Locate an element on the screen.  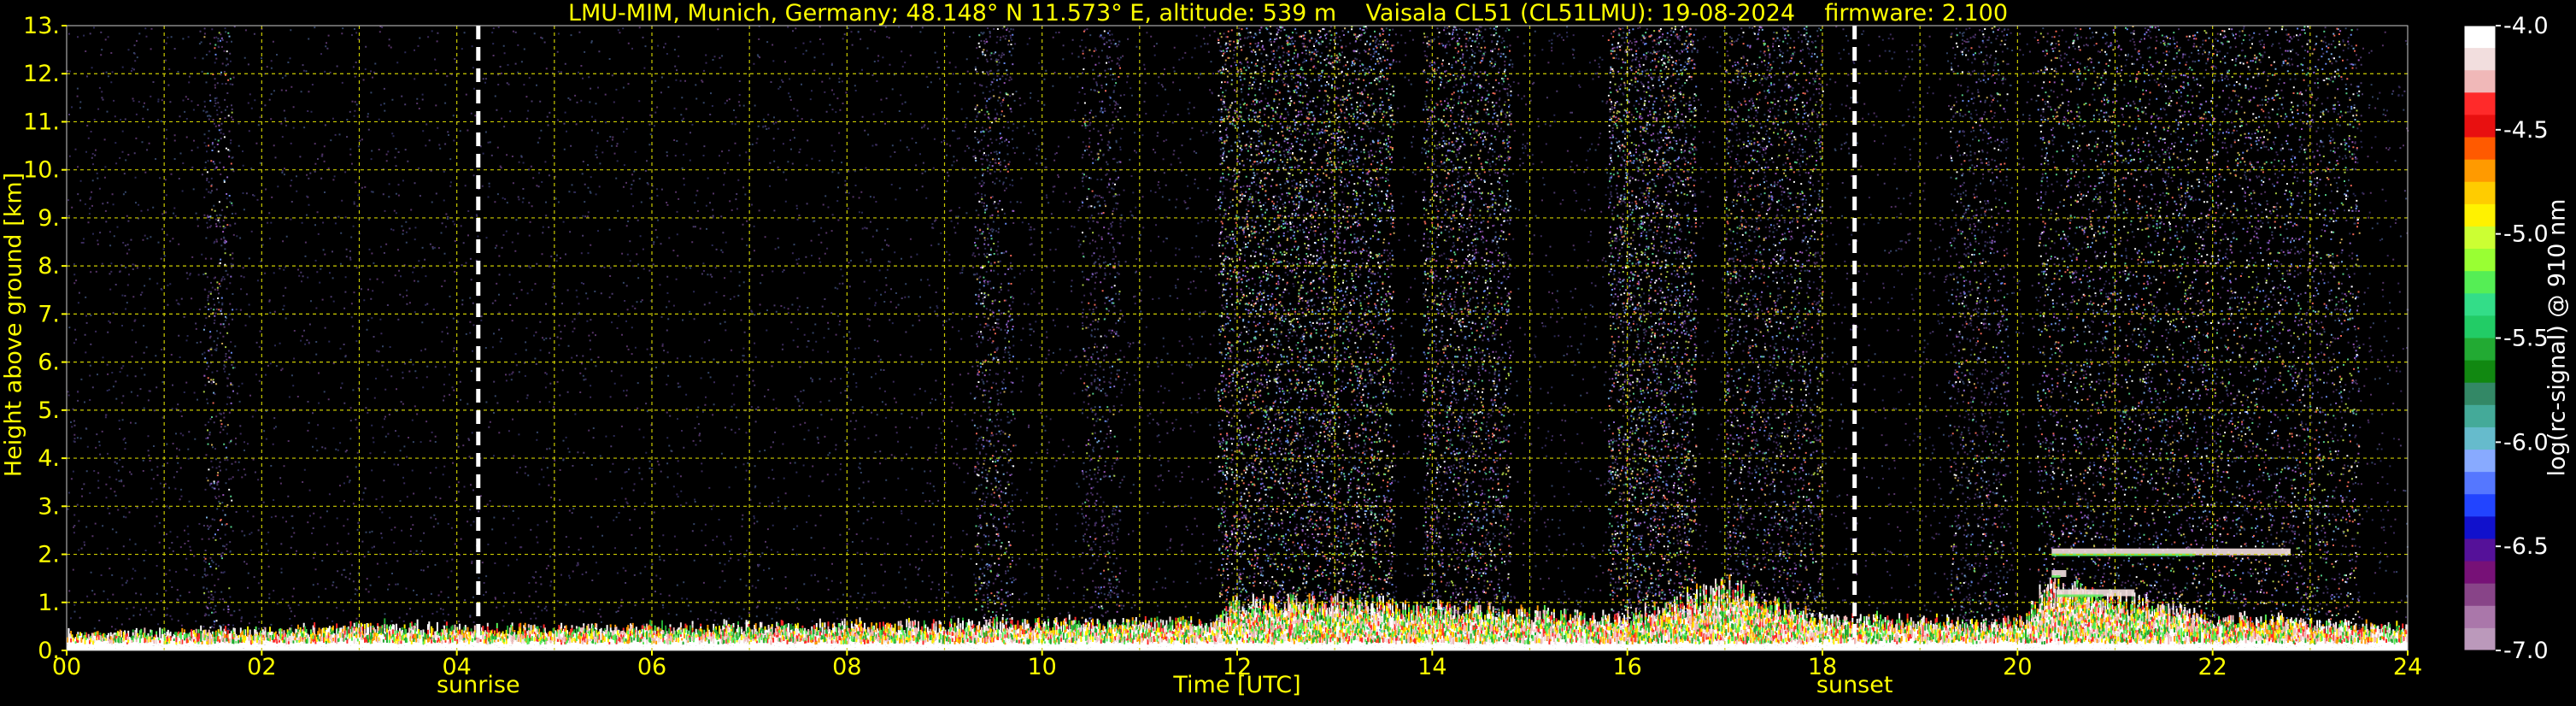
y-tick-label: 1. is located at coordinates (49, 603).